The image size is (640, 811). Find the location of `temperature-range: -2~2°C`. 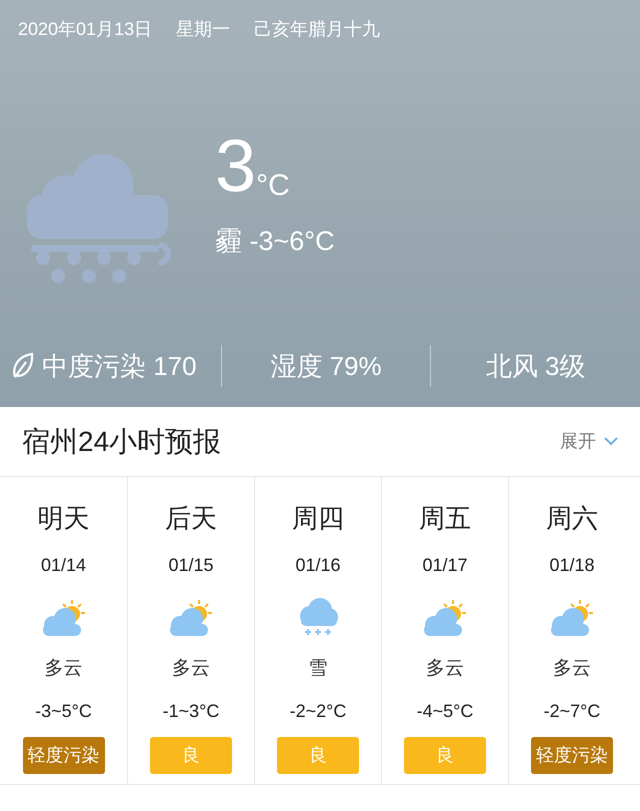

temperature-range: -2~2°C is located at coordinates (318, 711).